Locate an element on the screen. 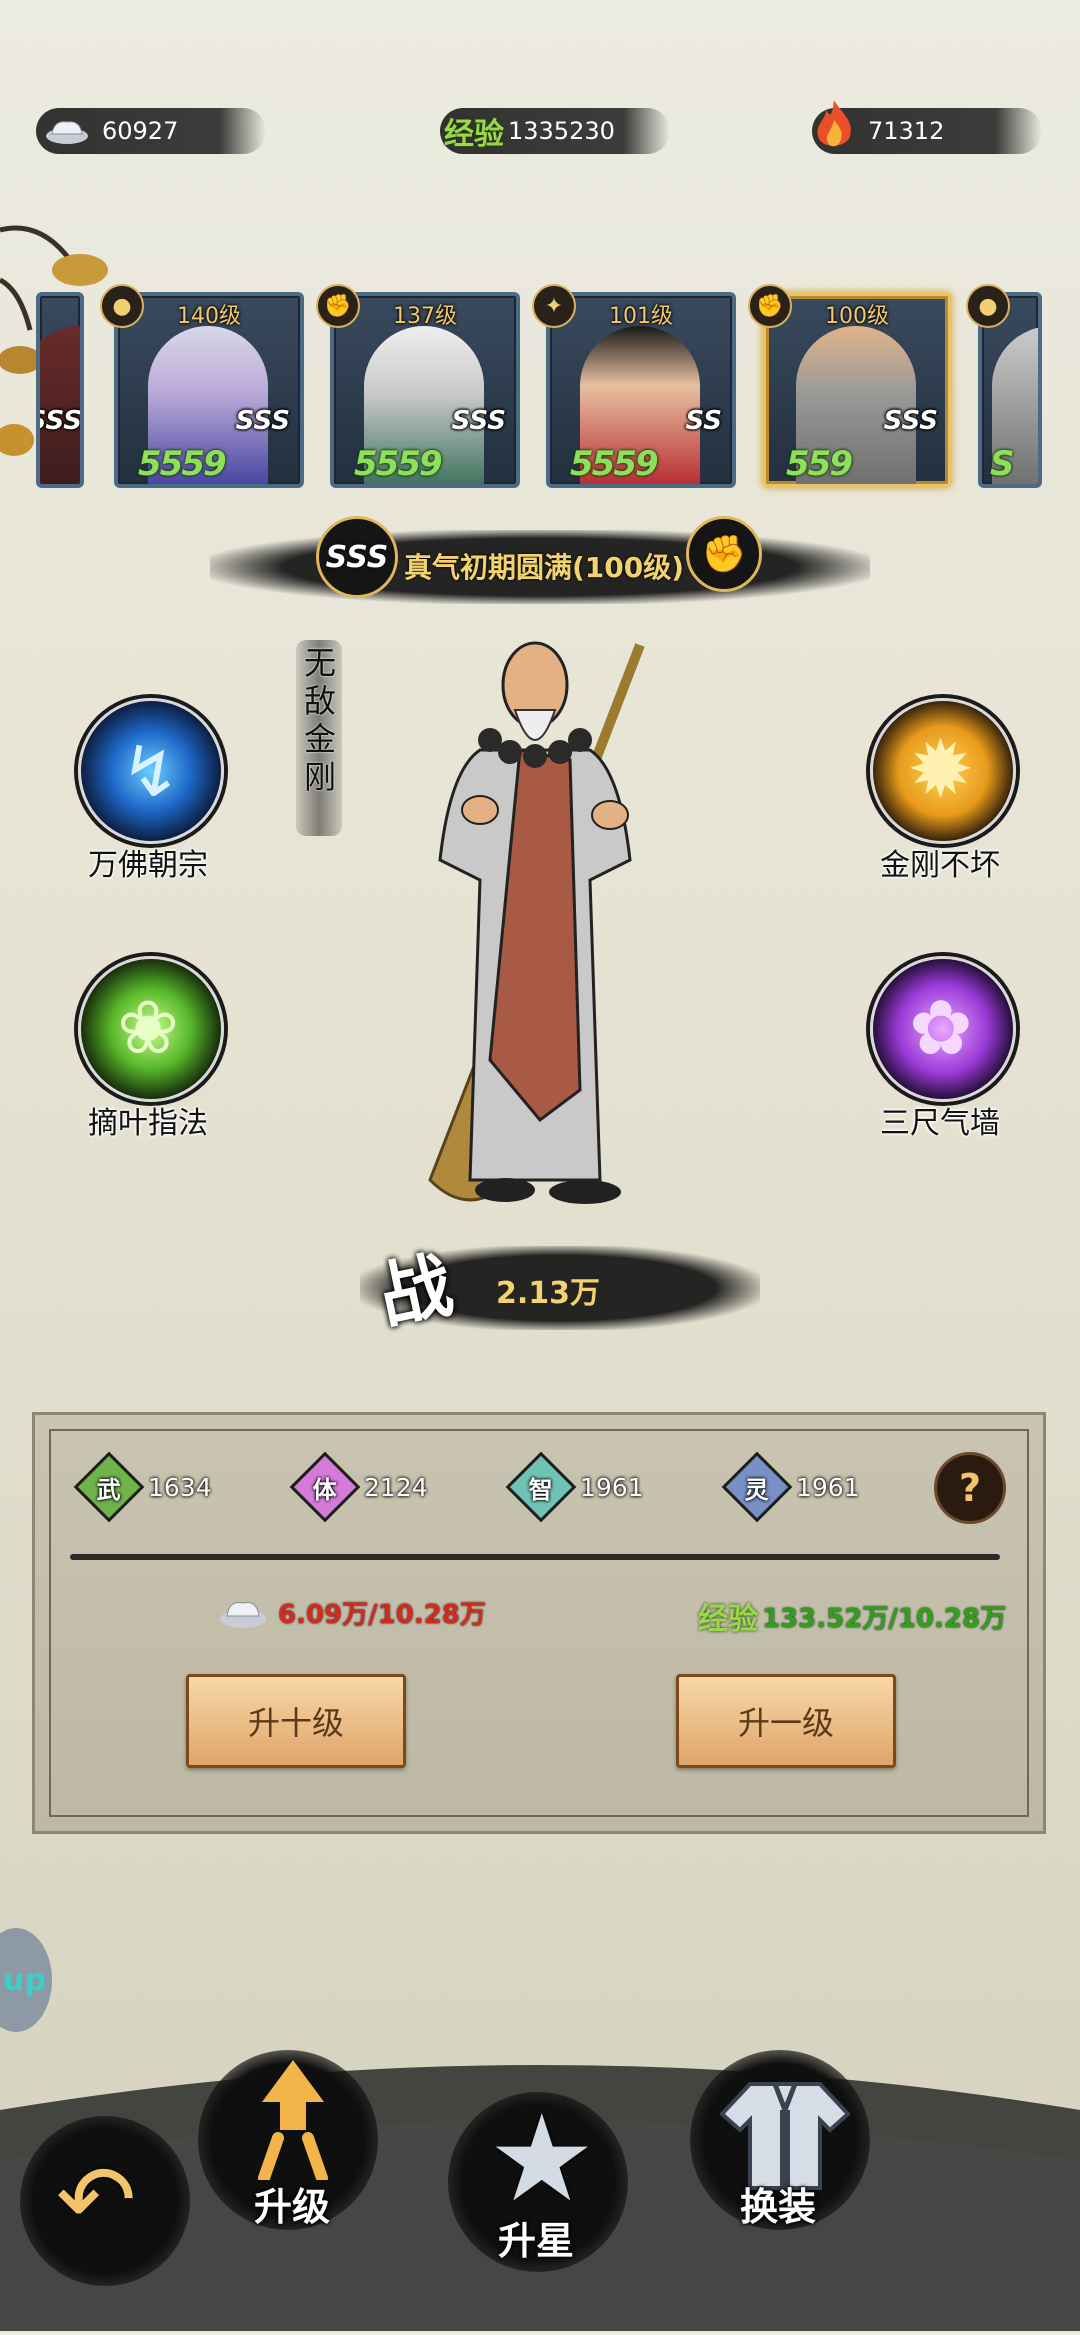 The image size is (1080, 2335). exp-cost: 经验 133.52万/10.28万 is located at coordinates (852, 1616).